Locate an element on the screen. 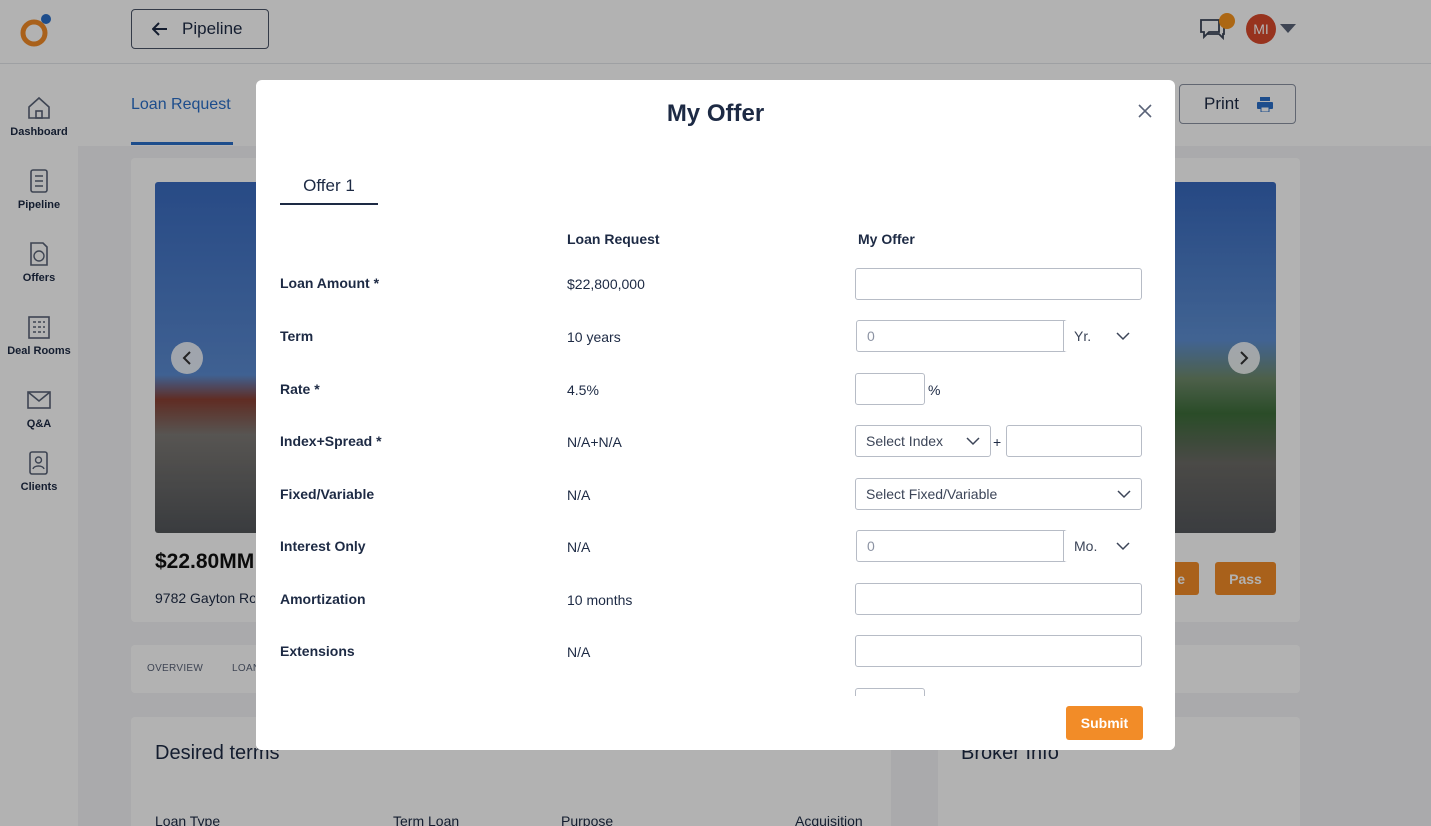  field-label: Rate * is located at coordinates (300, 389).